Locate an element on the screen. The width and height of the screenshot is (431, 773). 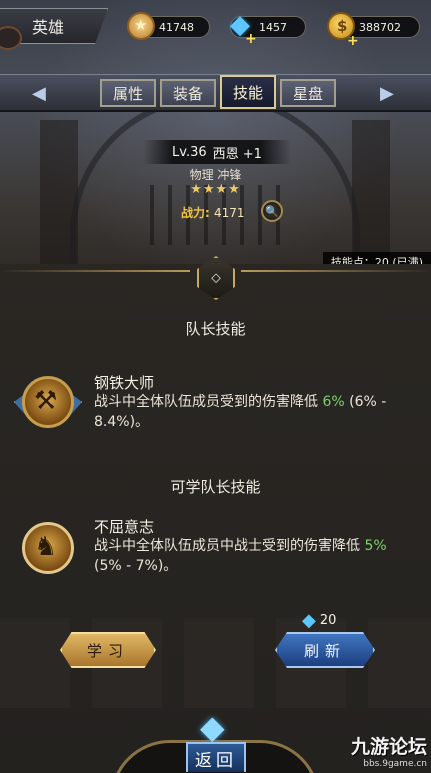
tab-star-chart: 星盘 is located at coordinates (308, 93).